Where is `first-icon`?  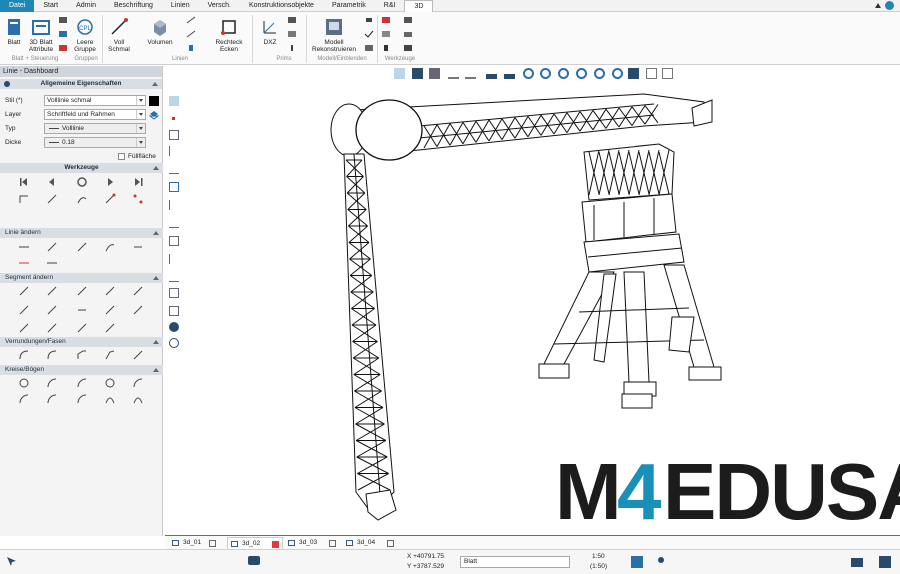 first-icon is located at coordinates (24, 182).